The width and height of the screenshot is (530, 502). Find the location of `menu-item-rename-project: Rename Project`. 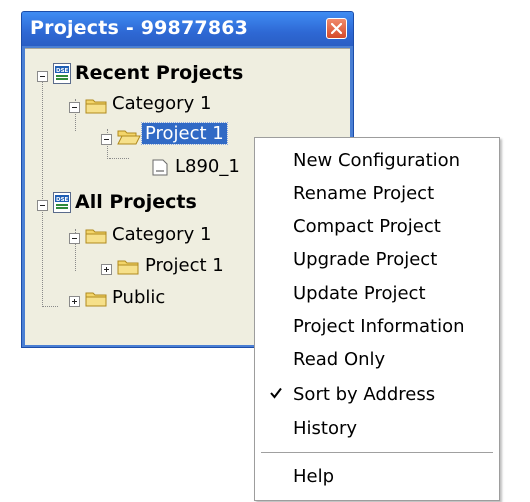

menu-item-rename-project: Rename Project is located at coordinates (377, 193).